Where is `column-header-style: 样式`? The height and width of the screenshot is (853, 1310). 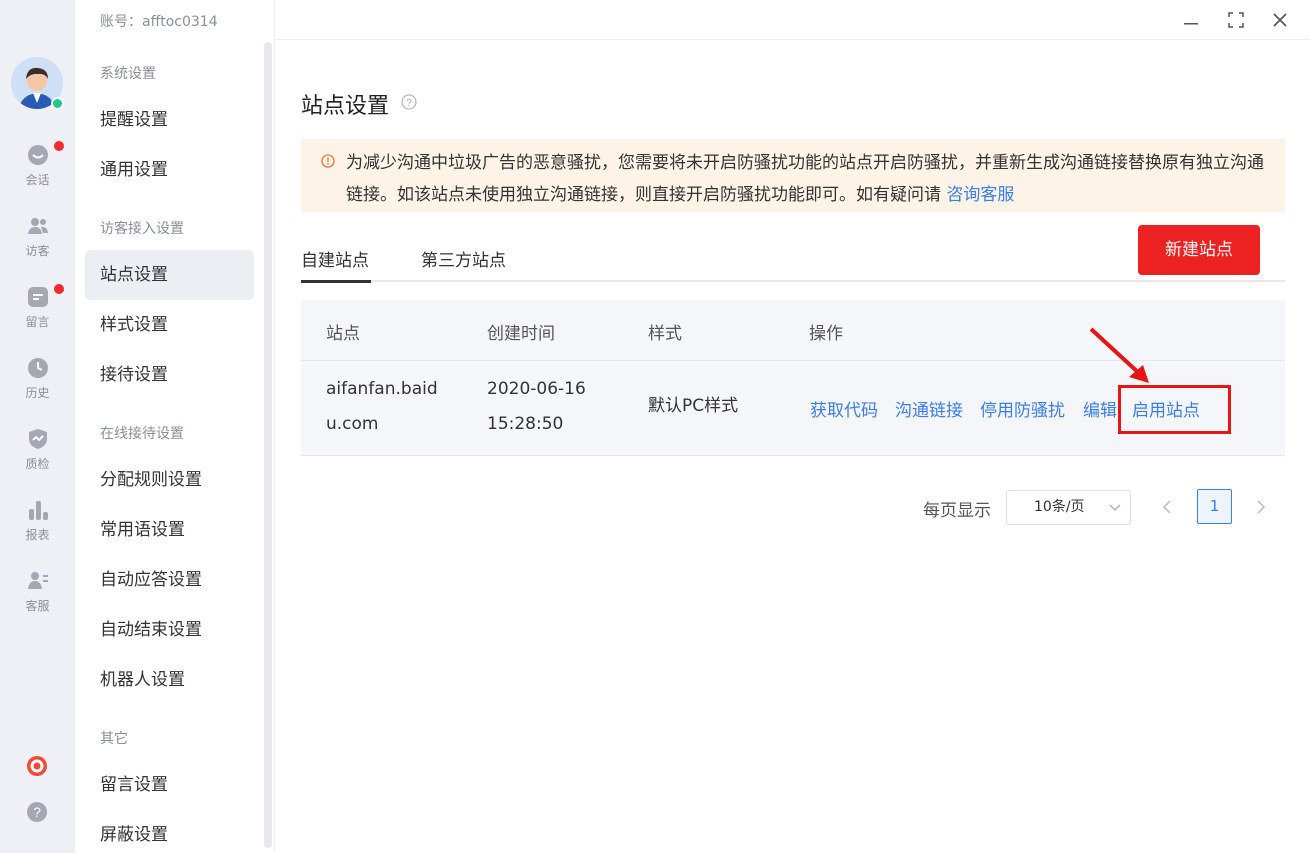
column-header-style: 样式 is located at coordinates (665, 334).